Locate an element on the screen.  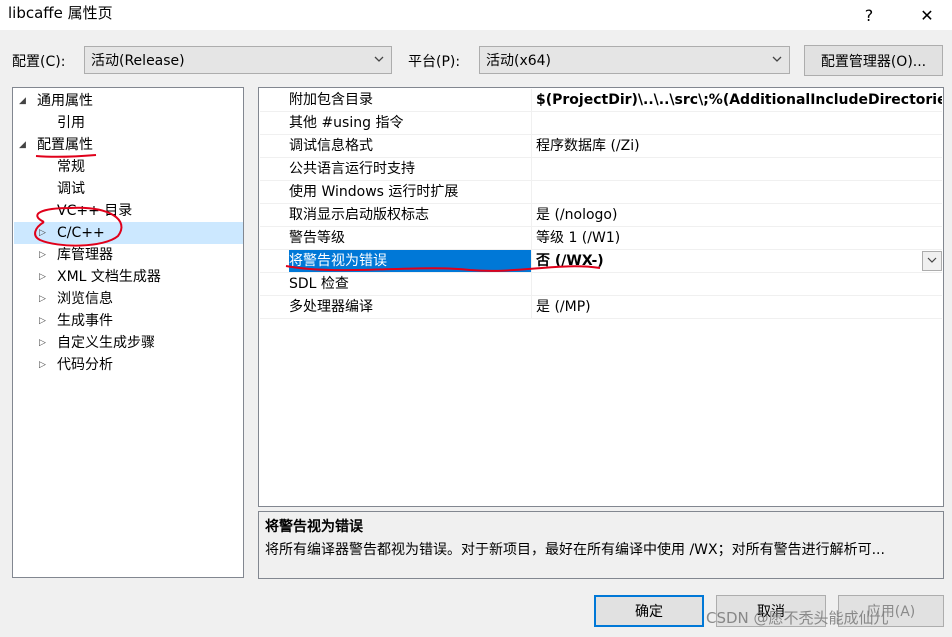
property-name: 其他 #using 指令 is located at coordinates (410, 123).